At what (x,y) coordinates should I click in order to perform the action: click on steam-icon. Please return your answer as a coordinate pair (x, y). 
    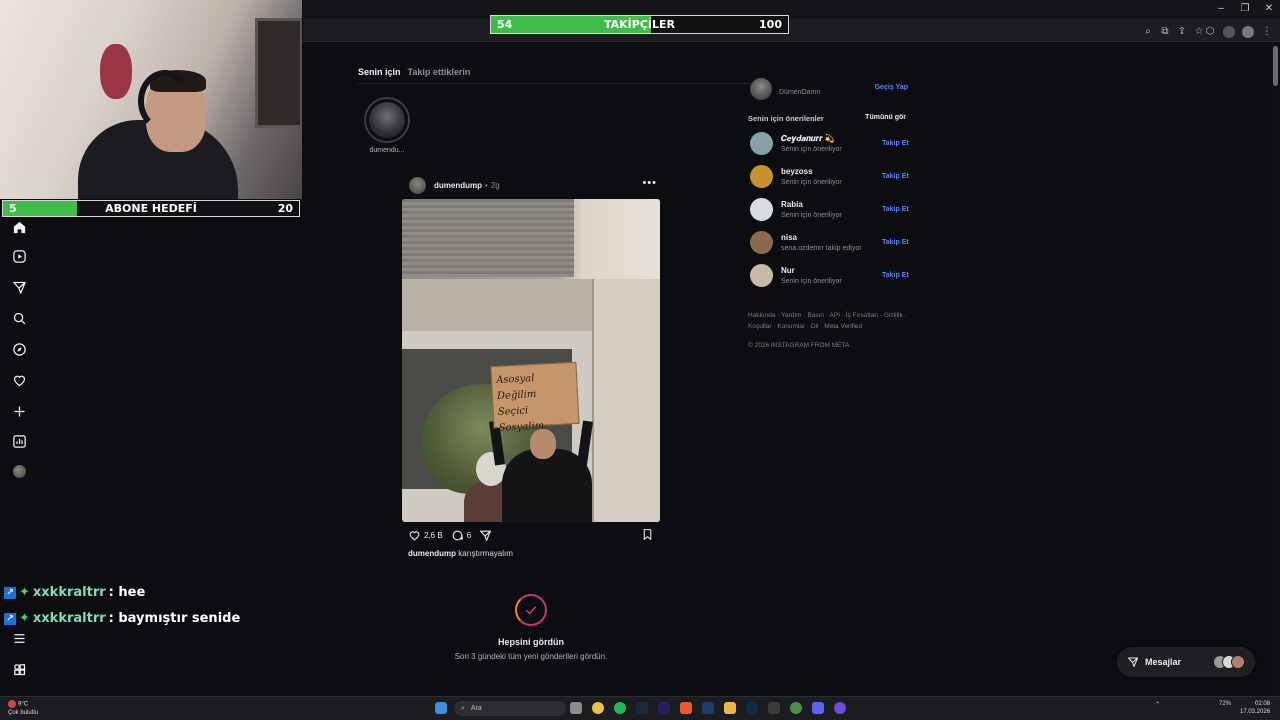
    Looking at the image, I should click on (642, 708).